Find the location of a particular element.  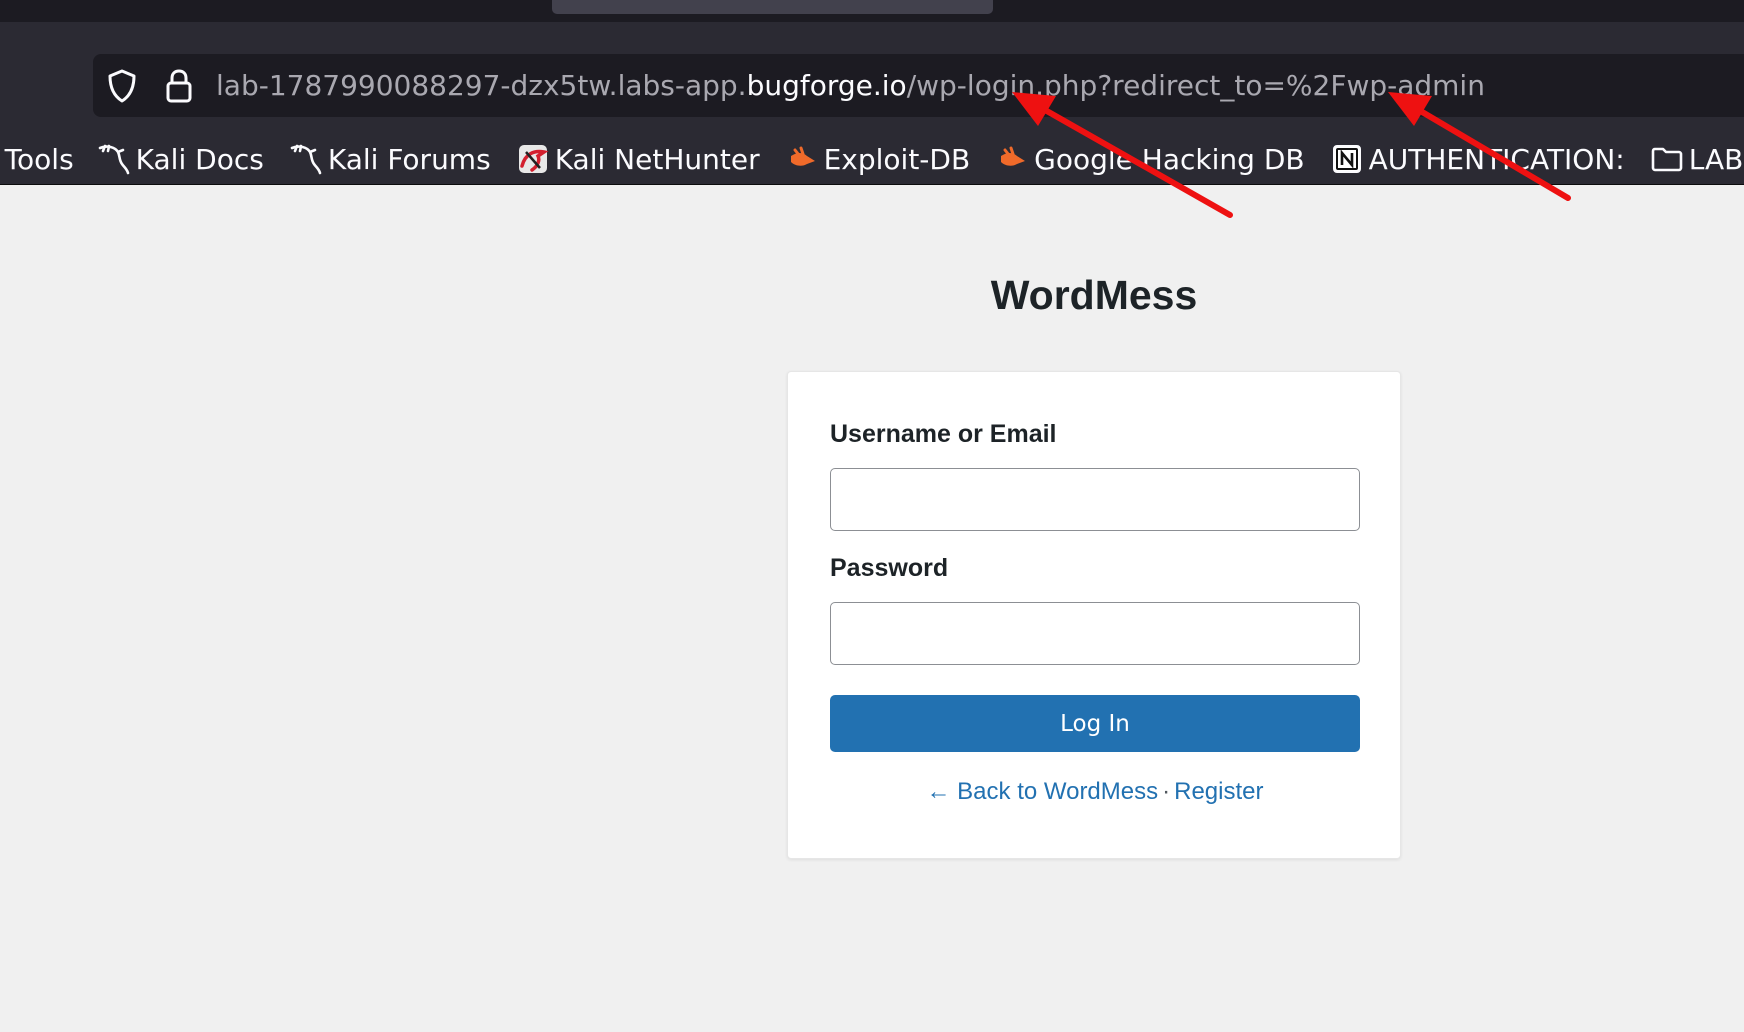

register-link: Register is located at coordinates (1218, 791).